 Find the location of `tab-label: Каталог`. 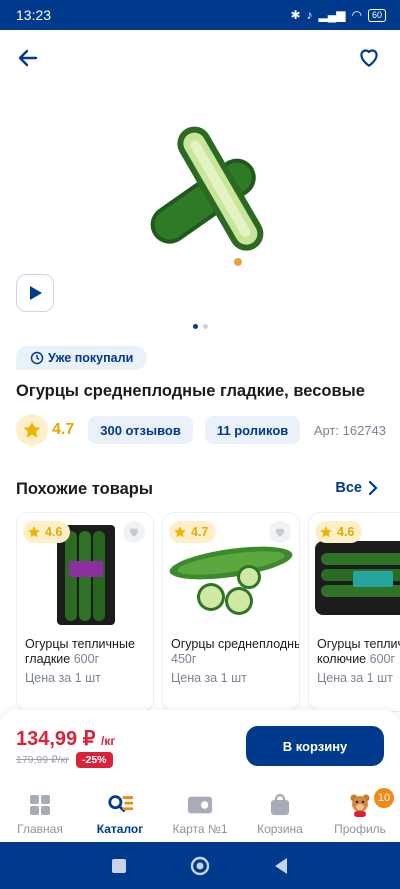

tab-label: Каталог is located at coordinates (120, 829).